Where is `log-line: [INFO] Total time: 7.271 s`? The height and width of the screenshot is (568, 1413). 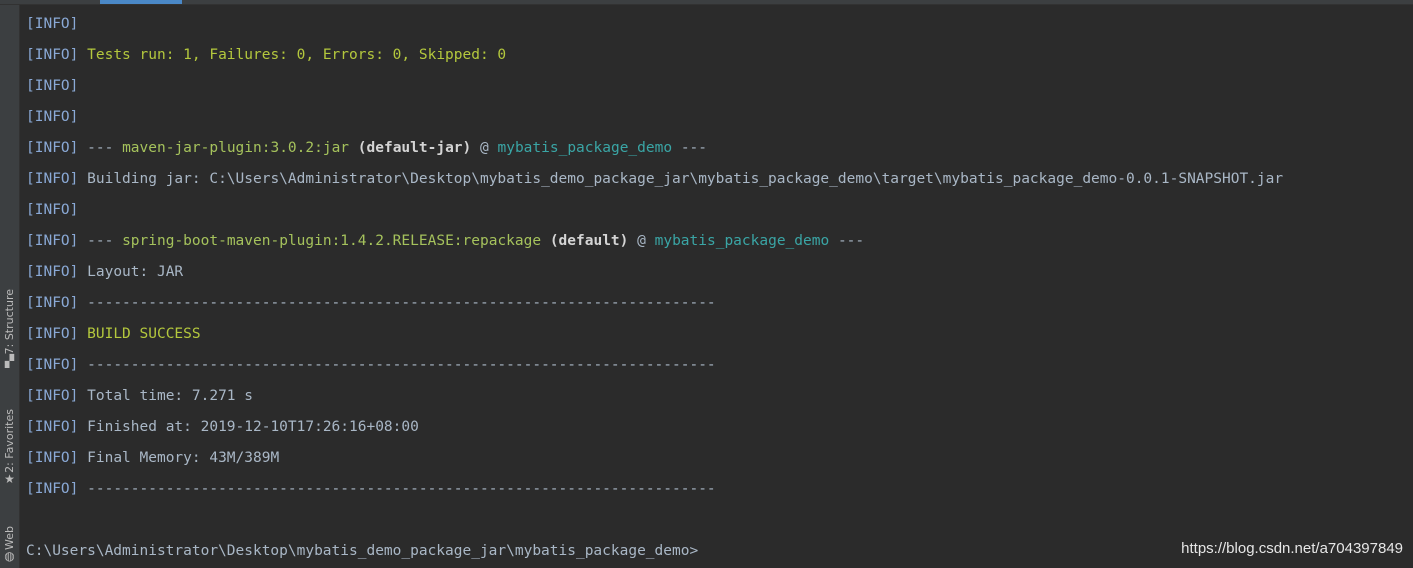 log-line: [INFO] Total time: 7.271 s is located at coordinates (716, 396).